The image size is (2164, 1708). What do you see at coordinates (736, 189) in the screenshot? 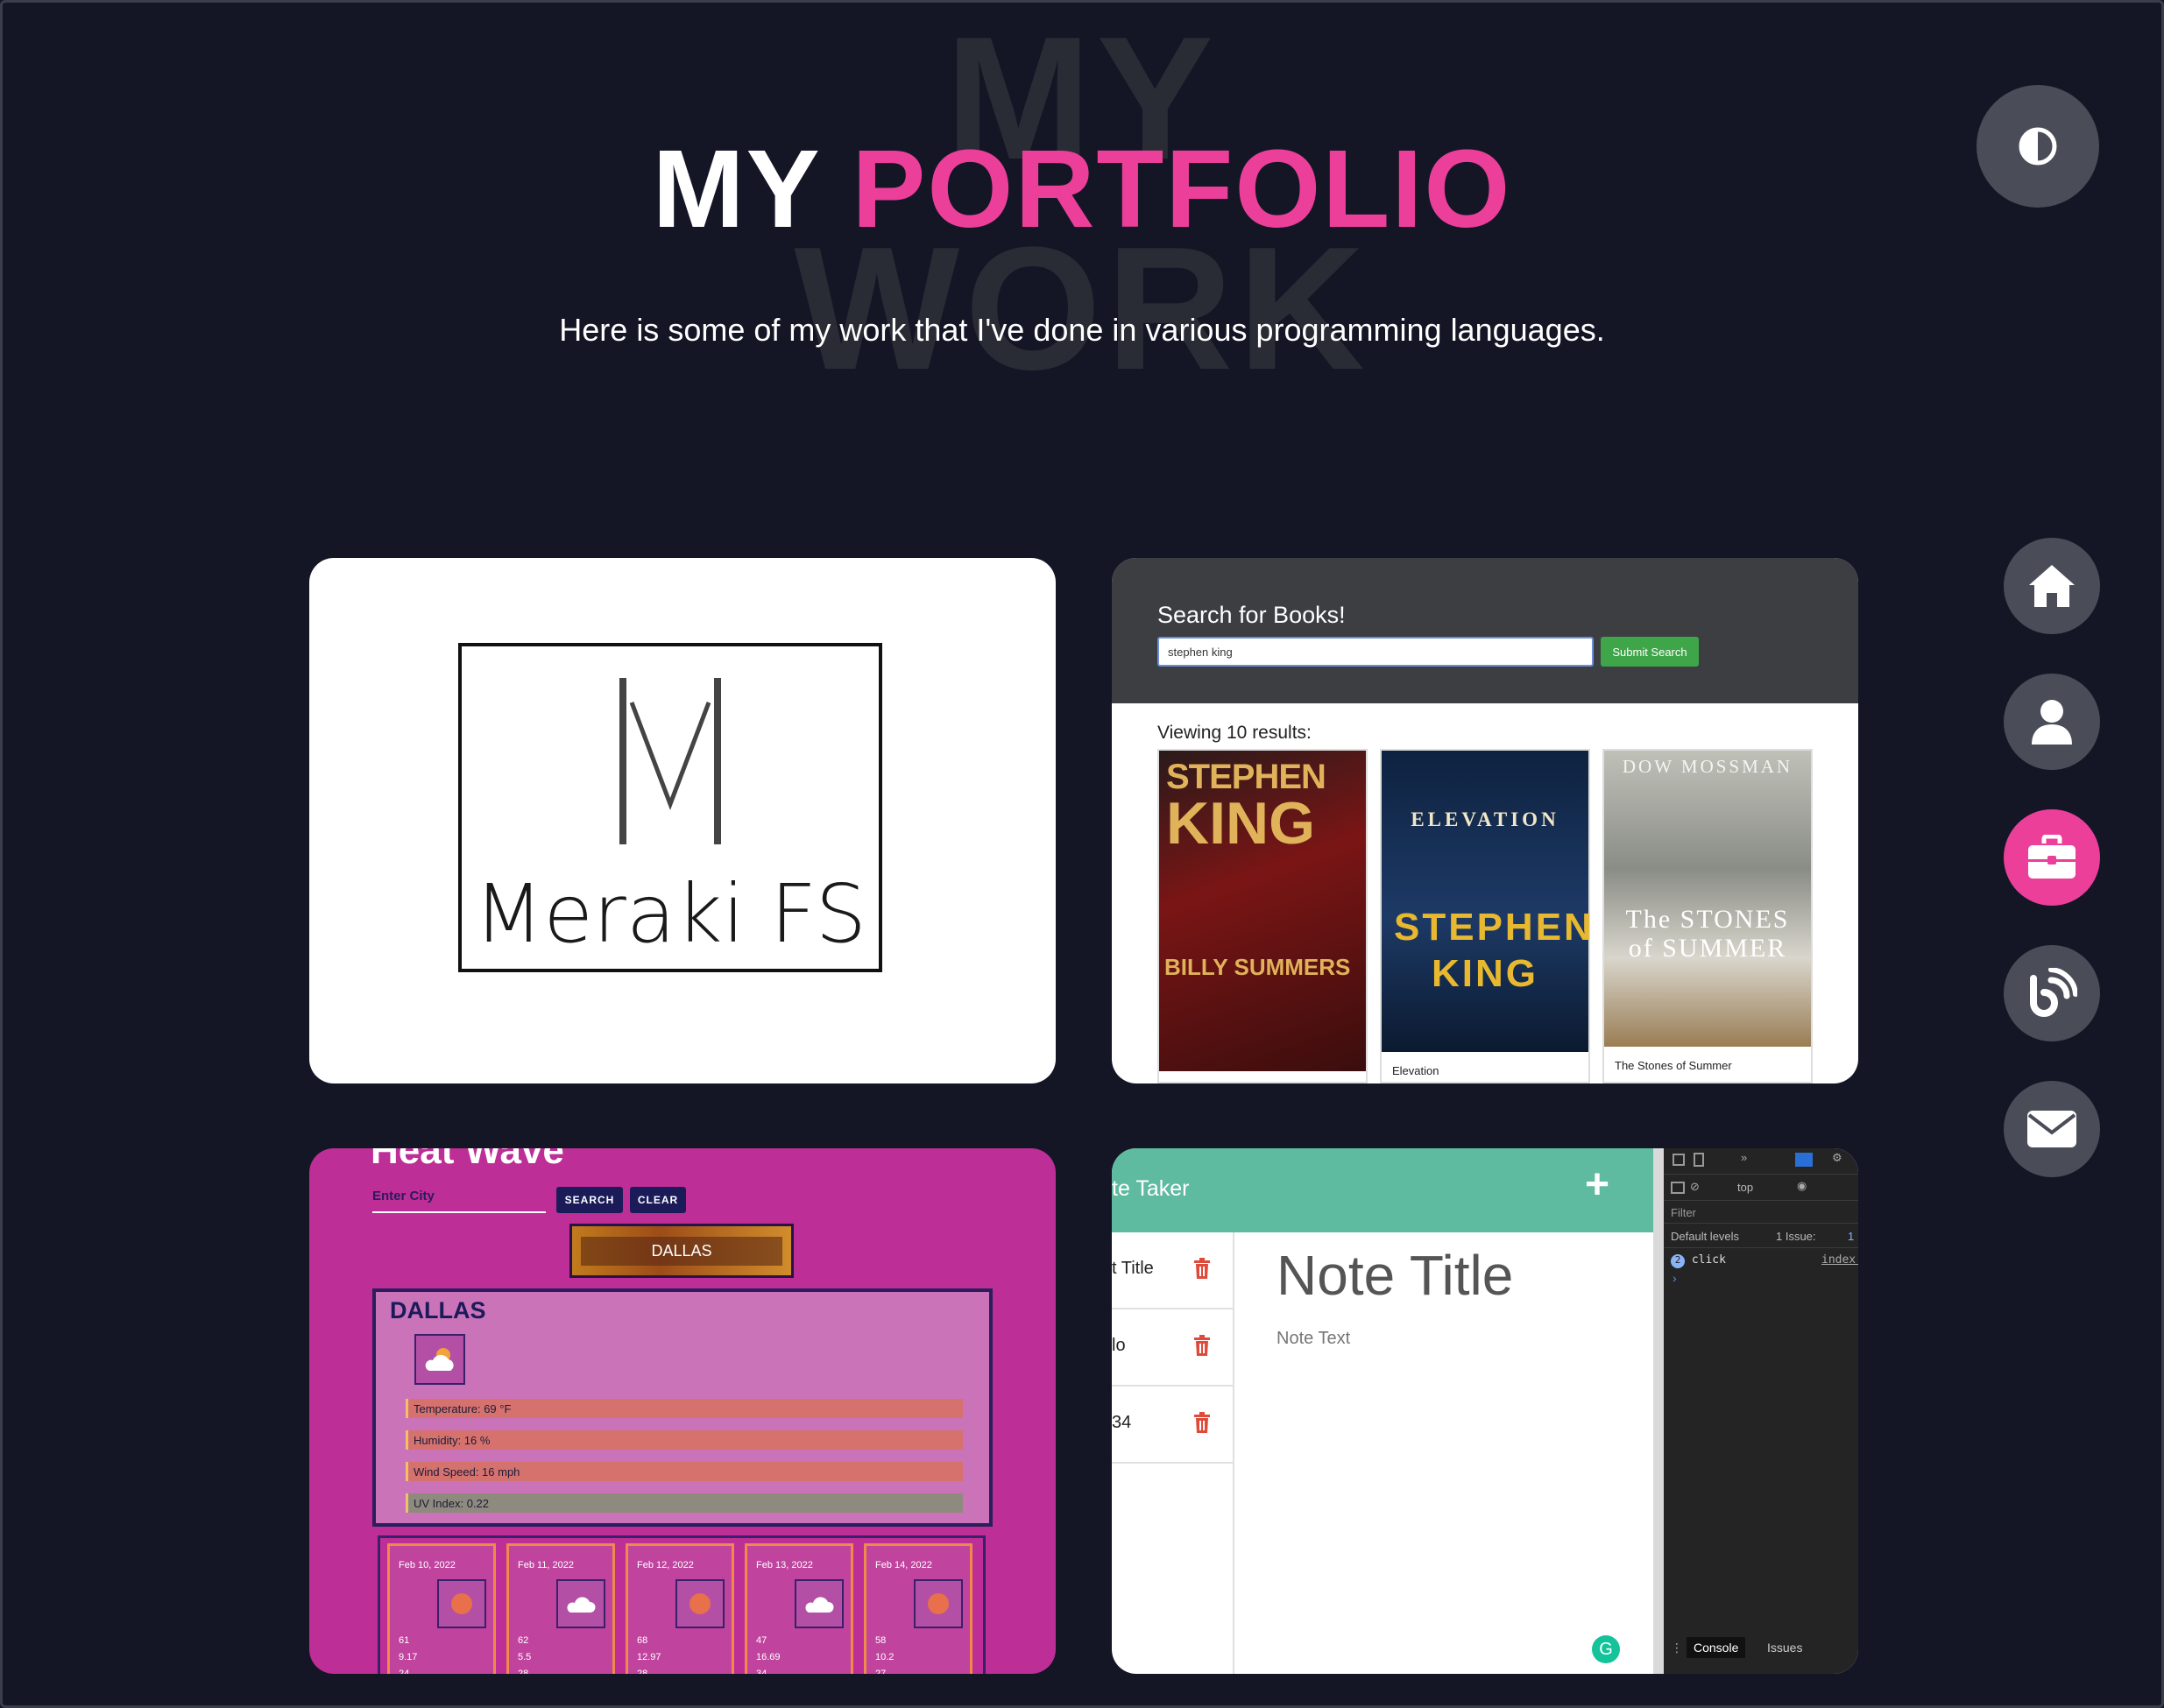
I see `page-title-plain: MY` at bounding box center [736, 189].